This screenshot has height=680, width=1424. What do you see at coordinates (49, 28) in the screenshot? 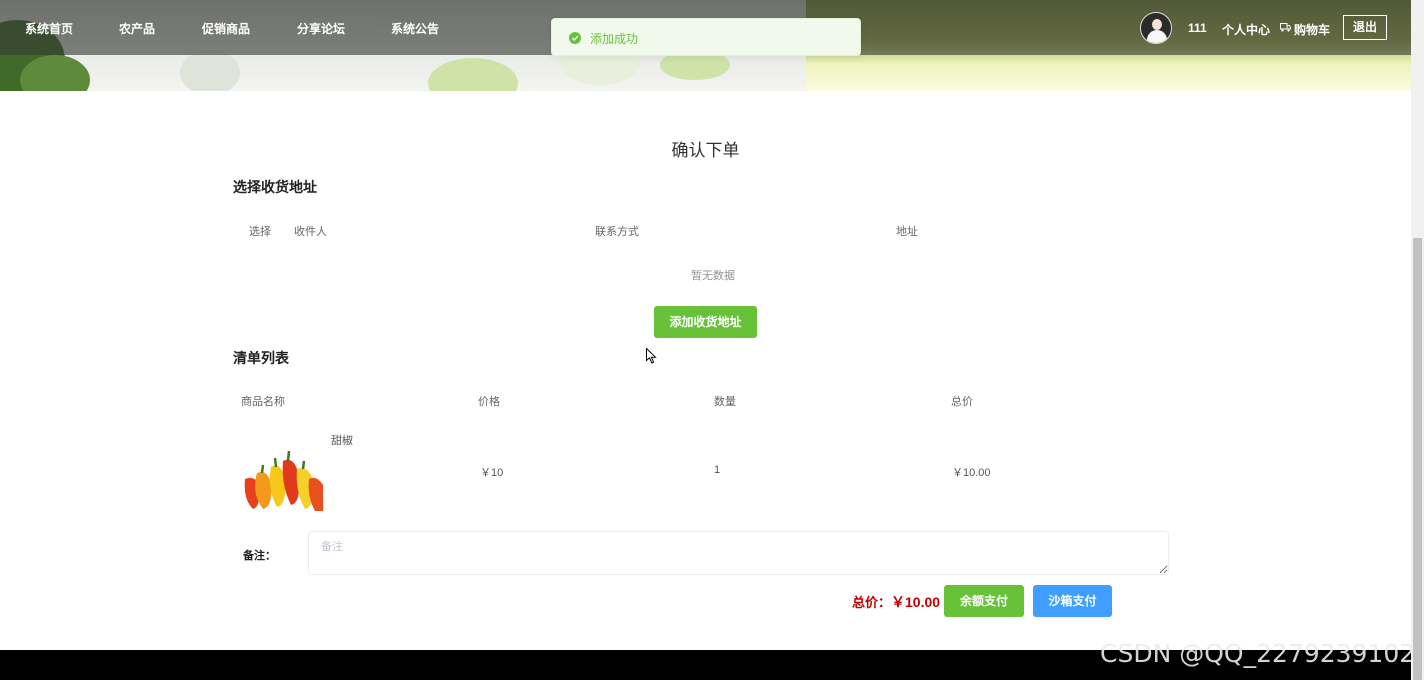
I see `nav-item-home: 系统首页` at bounding box center [49, 28].